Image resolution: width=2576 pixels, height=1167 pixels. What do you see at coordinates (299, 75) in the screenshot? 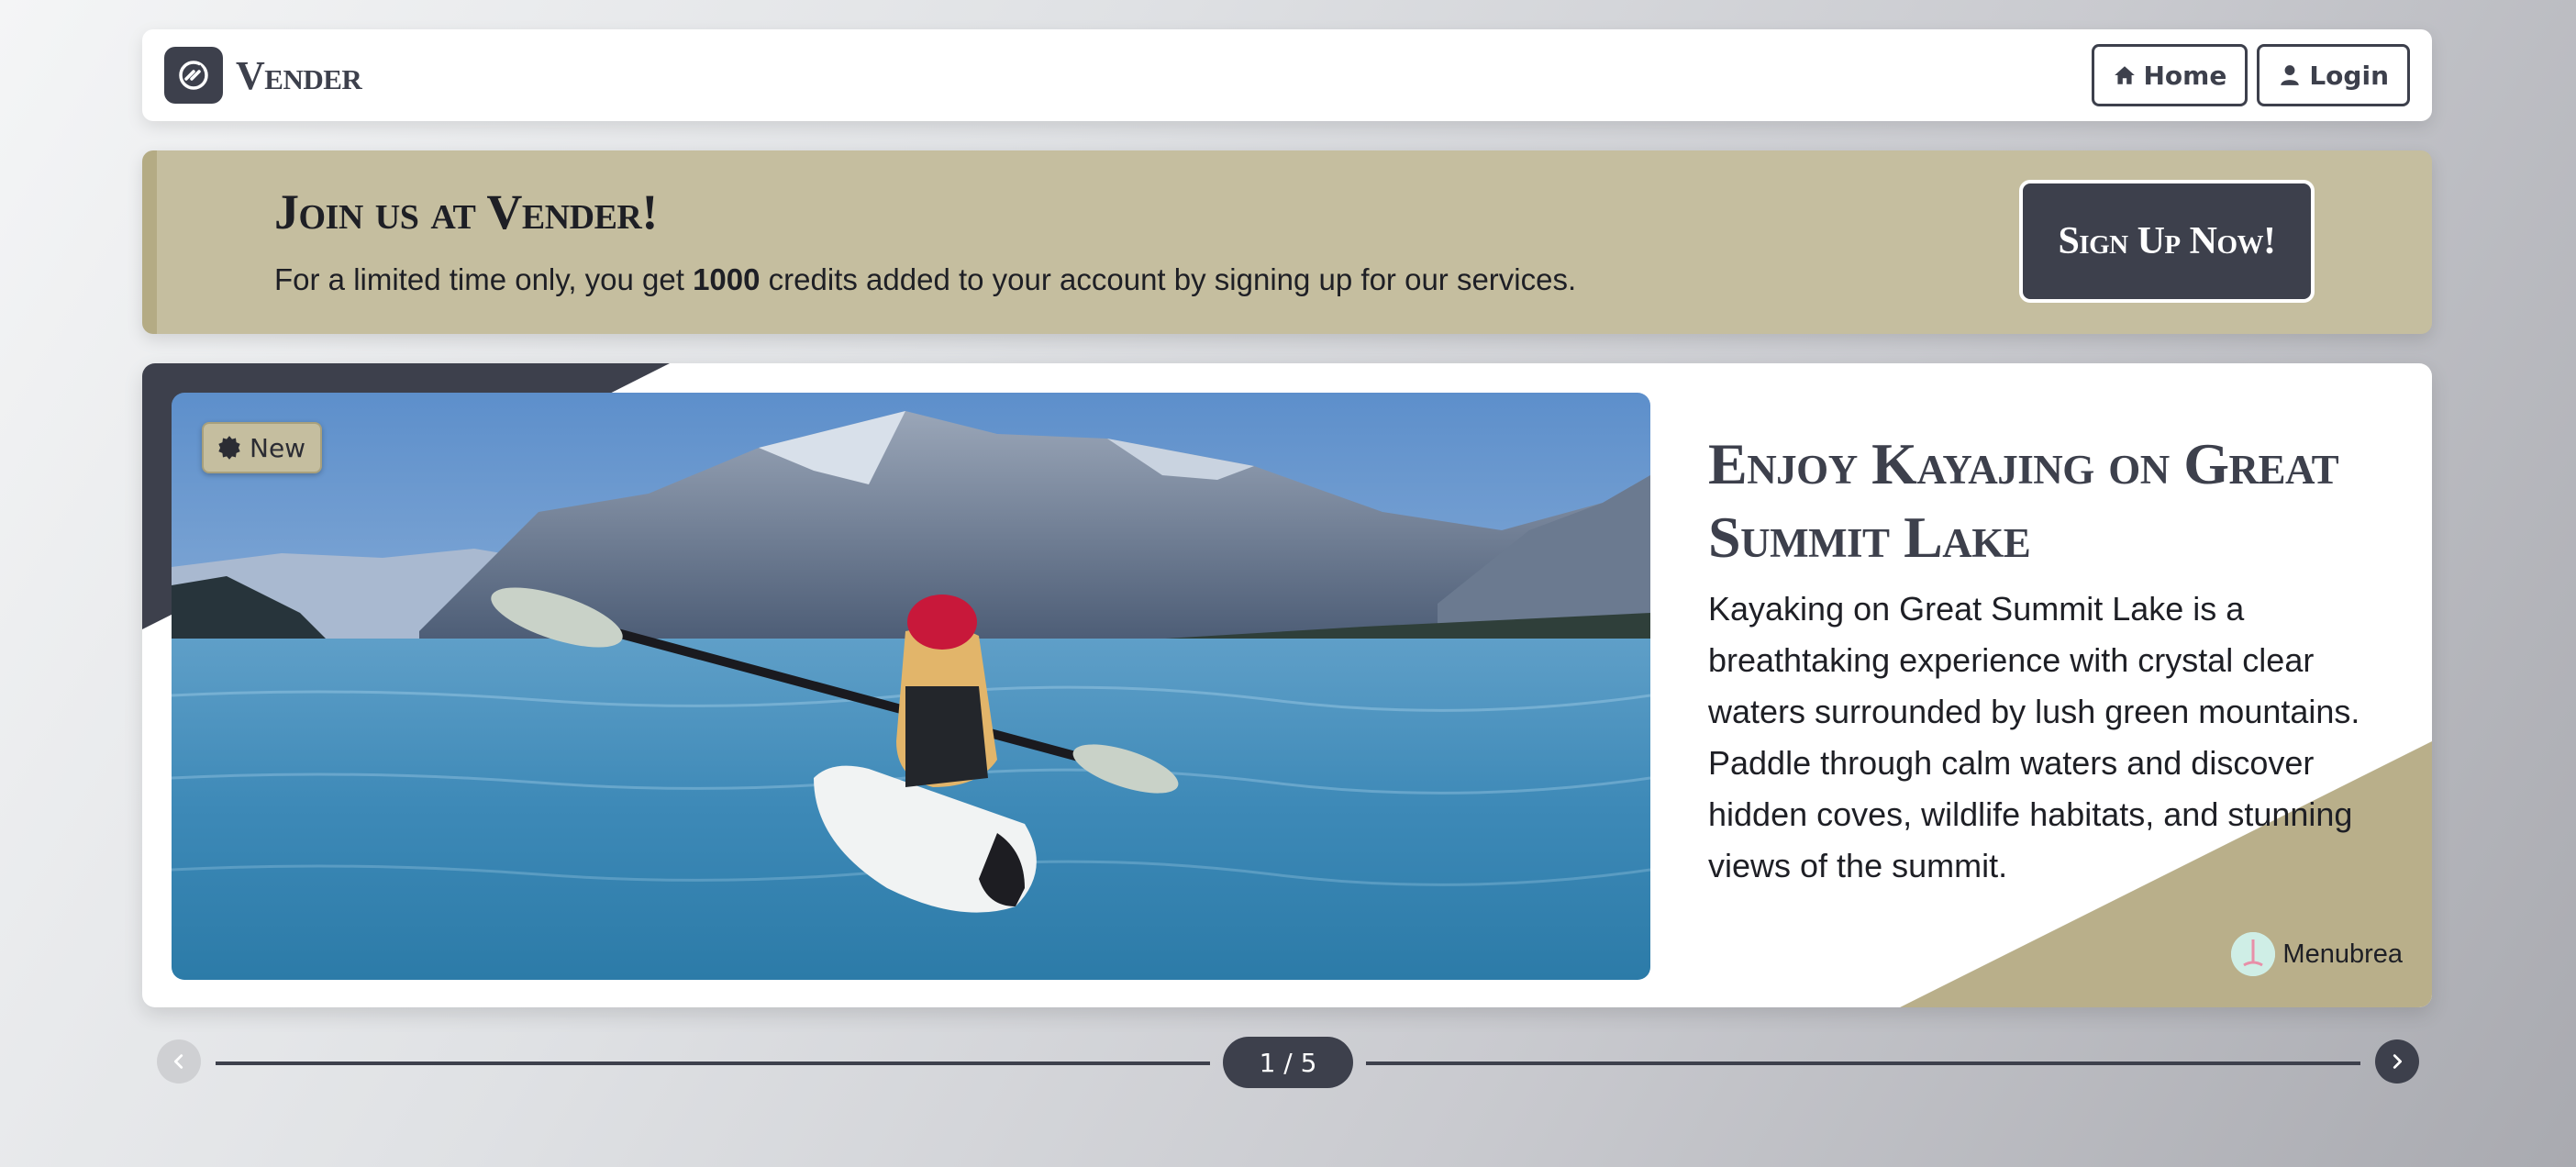
I see `brand-name: Vender` at bounding box center [299, 75].